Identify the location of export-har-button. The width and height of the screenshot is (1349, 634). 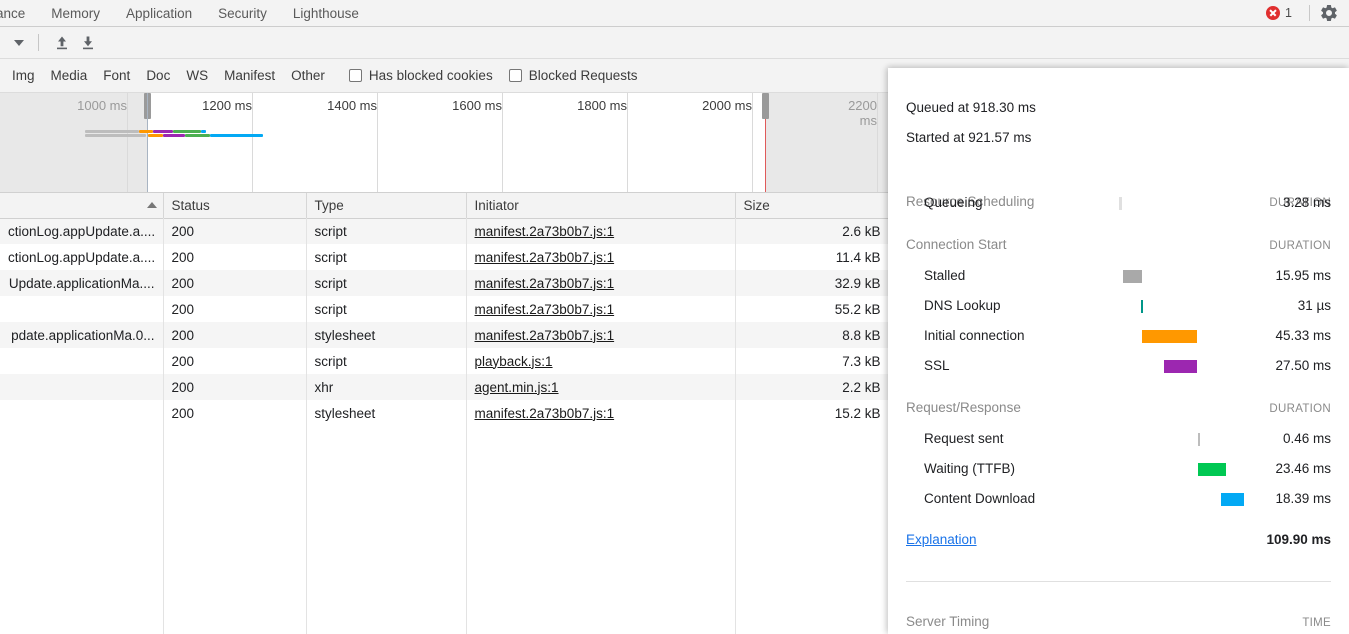
(88, 43).